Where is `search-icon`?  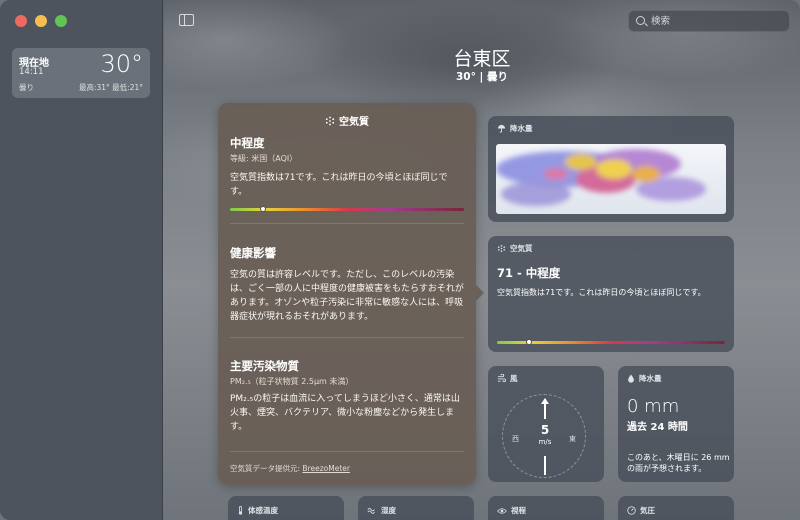 search-icon is located at coordinates (640, 20).